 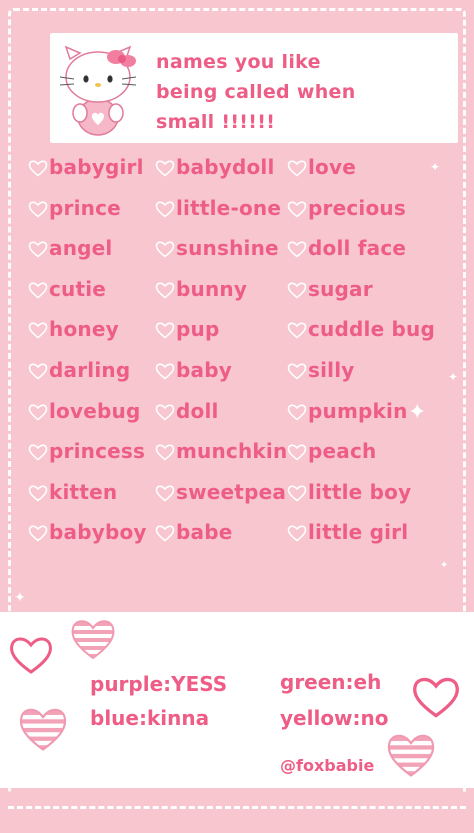 I want to click on name-option: little-one, so click(x=218, y=208).